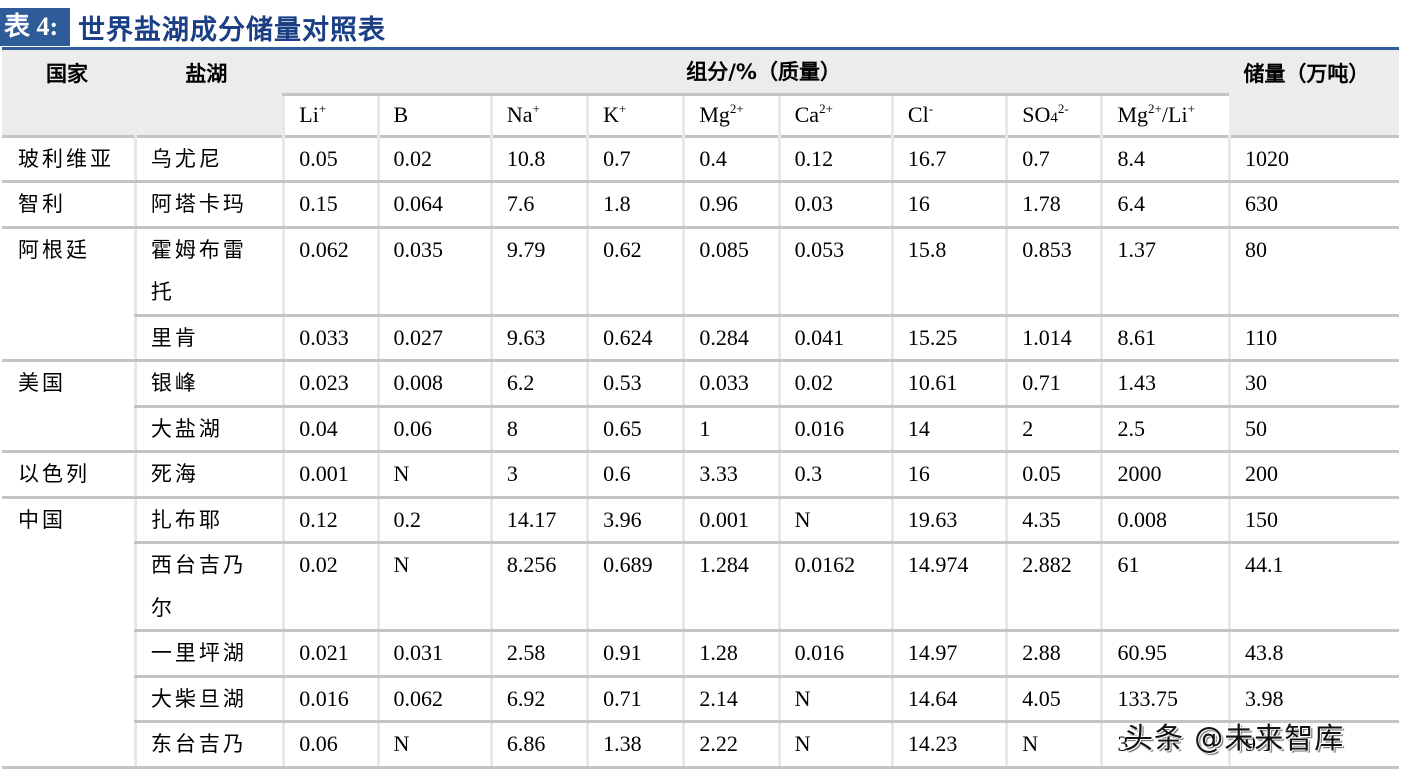 Image resolution: width=1405 pixels, height=775 pixels. I want to click on composition-cell: 3.96, so click(635, 520).